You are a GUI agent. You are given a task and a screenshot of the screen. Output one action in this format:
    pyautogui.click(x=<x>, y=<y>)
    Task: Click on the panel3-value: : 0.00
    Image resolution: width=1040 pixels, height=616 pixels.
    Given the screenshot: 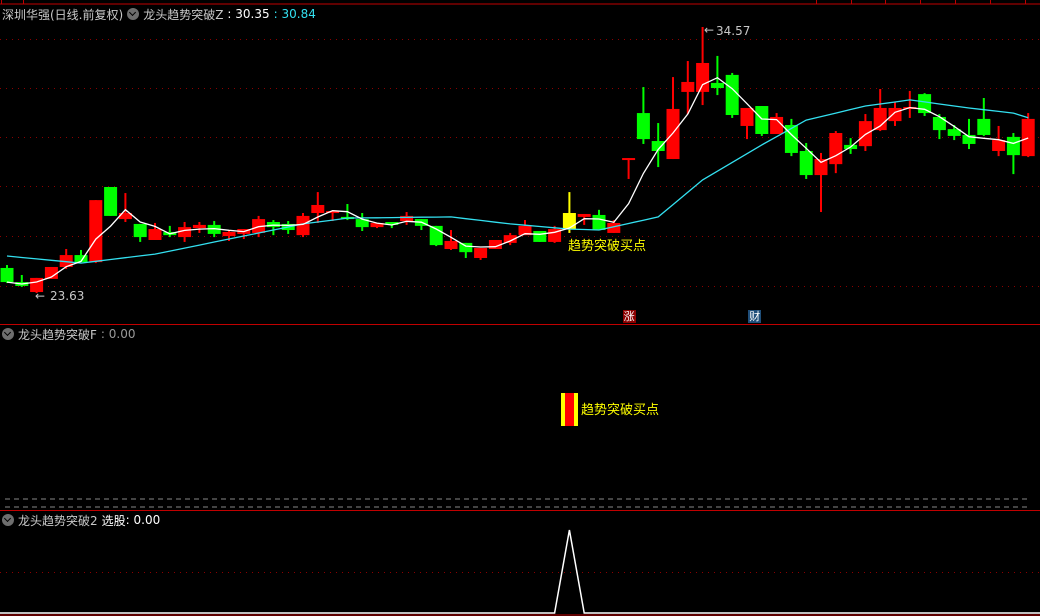 What is the action you would take?
    pyautogui.click(x=143, y=520)
    